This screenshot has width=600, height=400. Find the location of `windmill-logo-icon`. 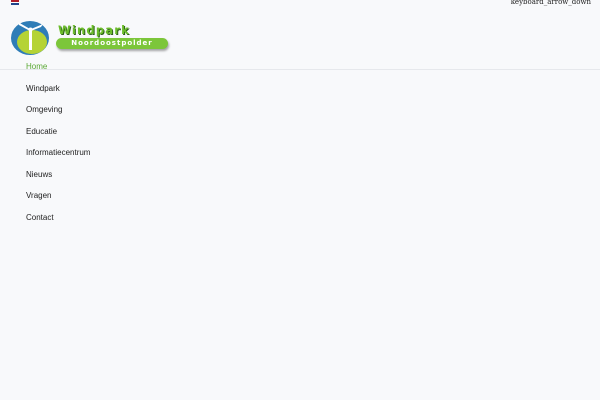

windmill-logo-icon is located at coordinates (30, 38).